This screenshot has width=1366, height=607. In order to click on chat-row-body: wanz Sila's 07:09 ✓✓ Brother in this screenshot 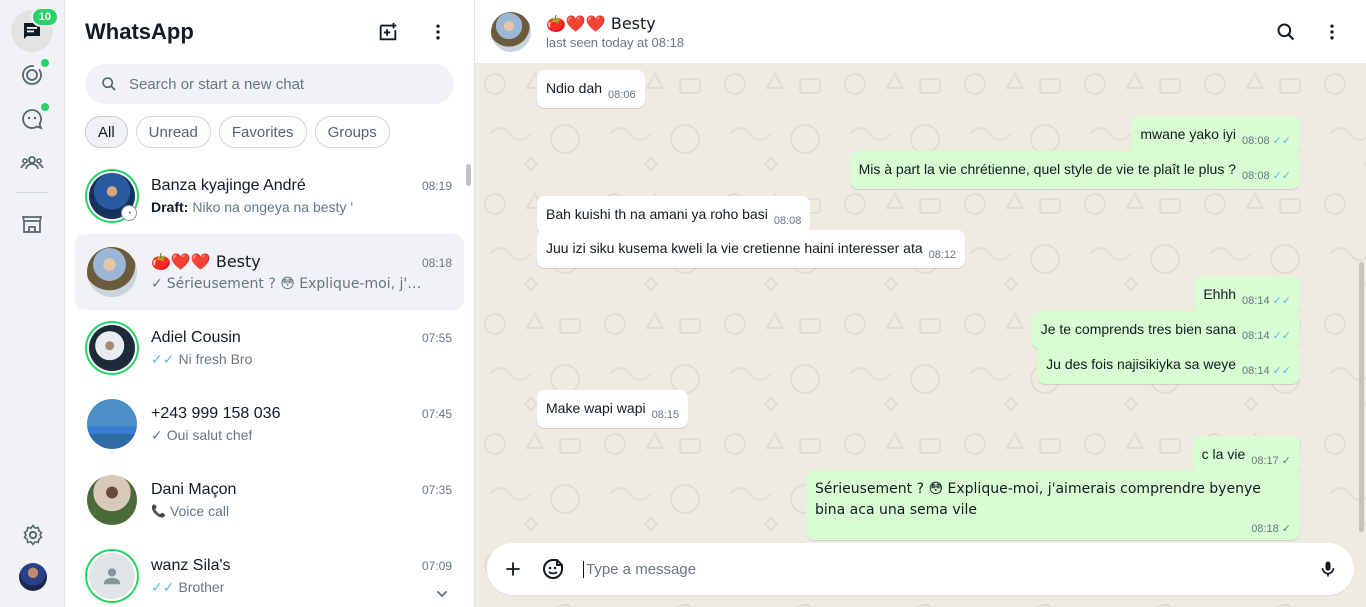, I will do `click(301, 576)`.